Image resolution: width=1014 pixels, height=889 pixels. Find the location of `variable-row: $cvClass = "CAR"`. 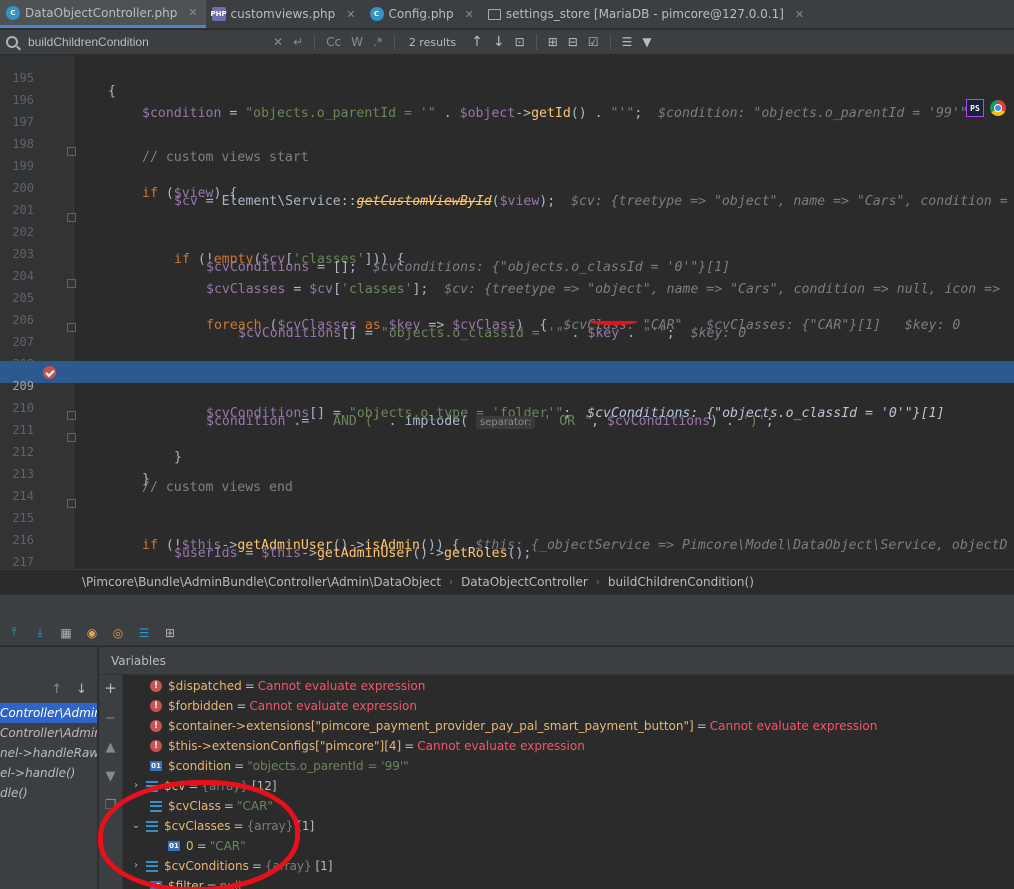

variable-row: $cvClass = "CAR" is located at coordinates (569, 806).